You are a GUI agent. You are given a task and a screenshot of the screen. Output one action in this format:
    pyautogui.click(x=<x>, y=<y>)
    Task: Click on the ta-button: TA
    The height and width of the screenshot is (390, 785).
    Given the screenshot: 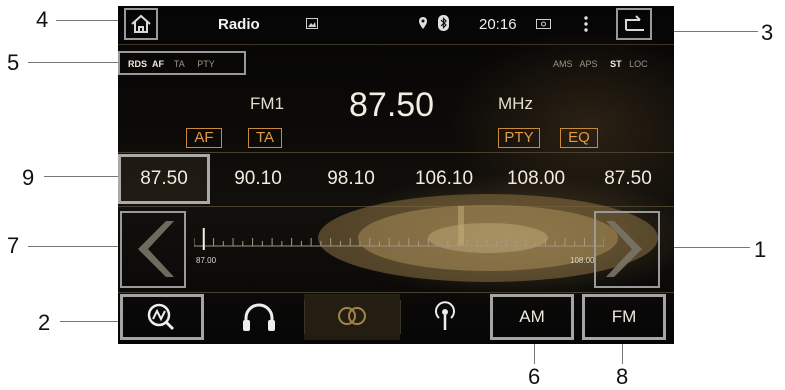 What is the action you would take?
    pyautogui.click(x=265, y=138)
    